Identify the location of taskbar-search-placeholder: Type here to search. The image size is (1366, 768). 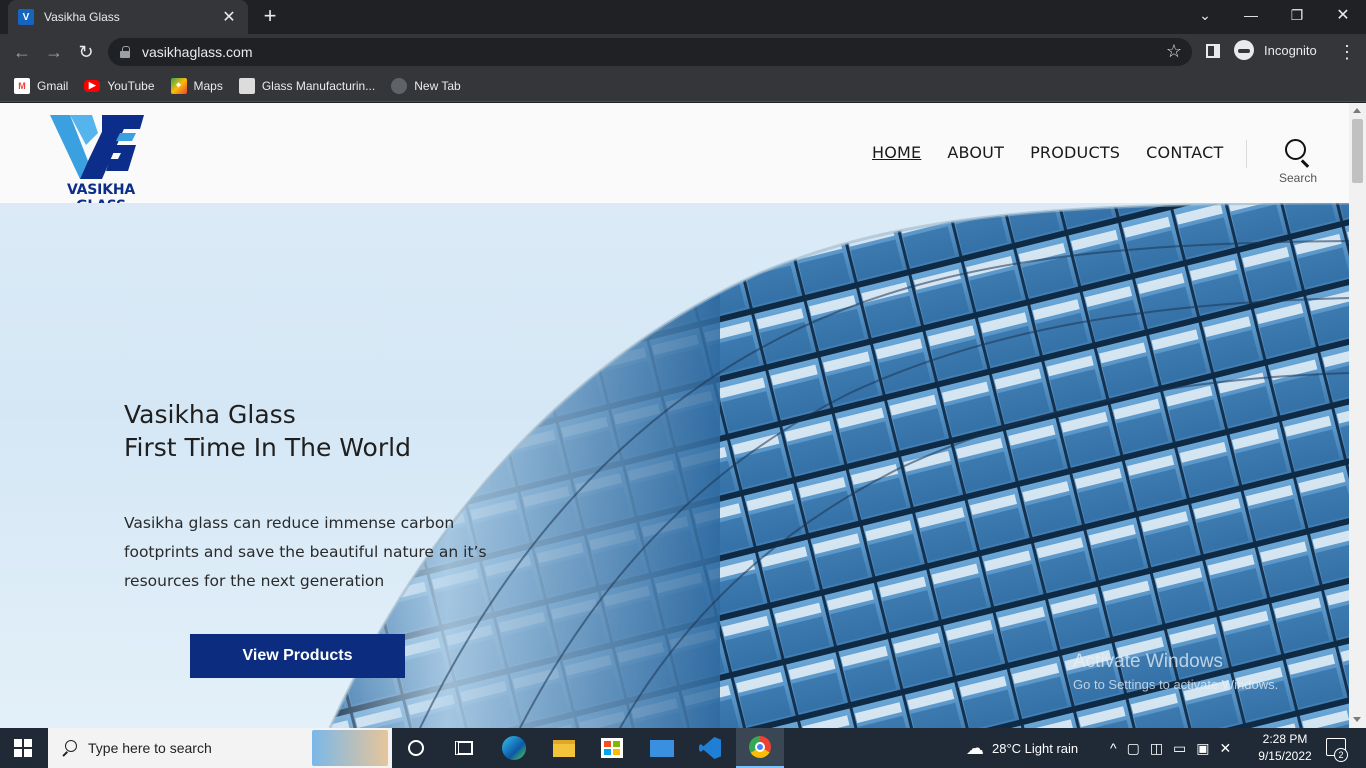
(150, 748).